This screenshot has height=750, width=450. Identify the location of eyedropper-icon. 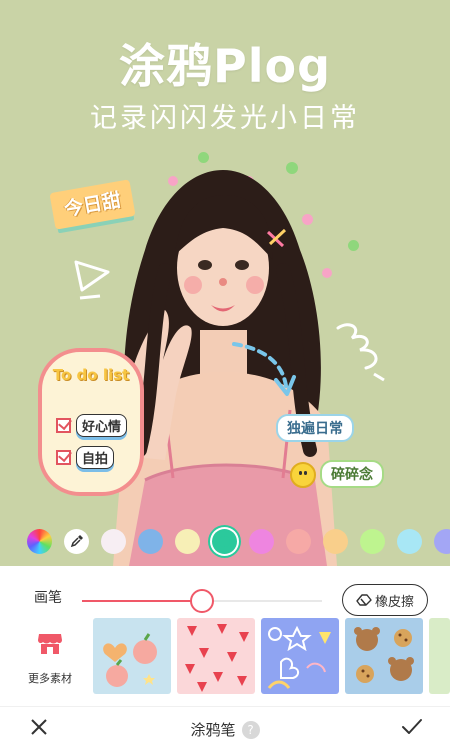
(76, 541).